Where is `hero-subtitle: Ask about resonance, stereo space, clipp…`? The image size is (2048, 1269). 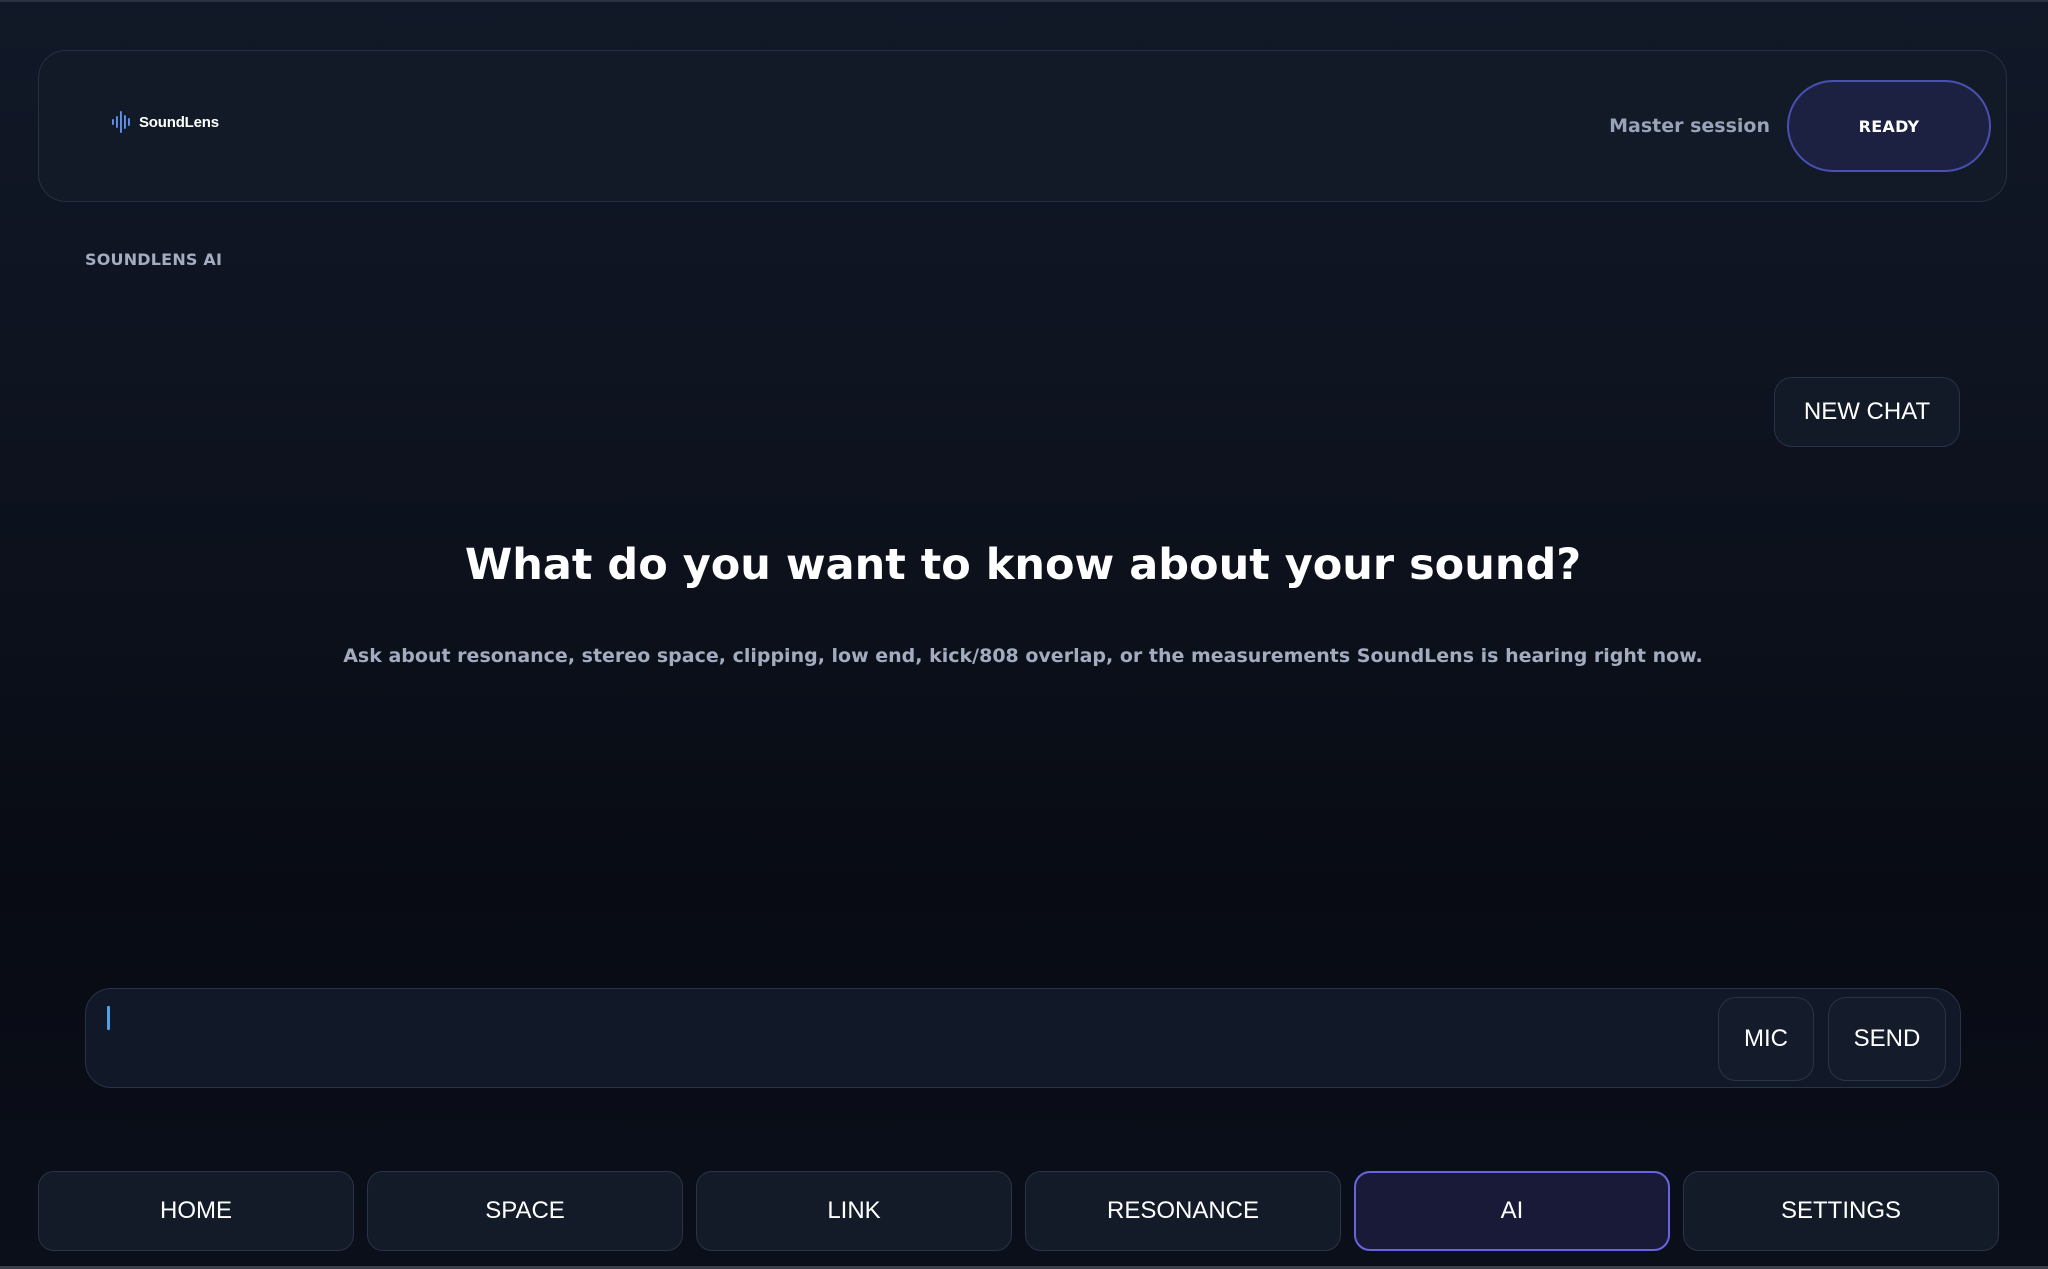 hero-subtitle: Ask about resonance, stereo space, clipp… is located at coordinates (1023, 656).